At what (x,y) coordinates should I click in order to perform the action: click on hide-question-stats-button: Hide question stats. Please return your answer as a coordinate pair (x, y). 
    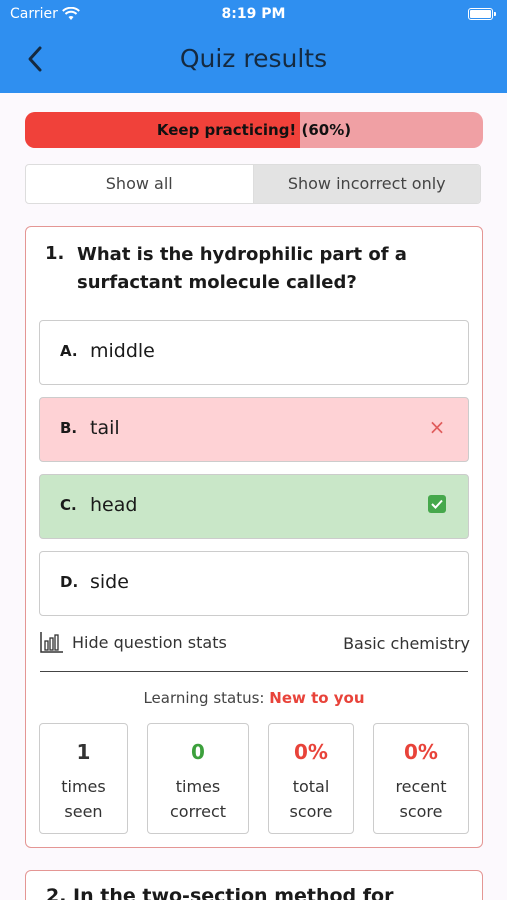
    Looking at the image, I should click on (149, 642).